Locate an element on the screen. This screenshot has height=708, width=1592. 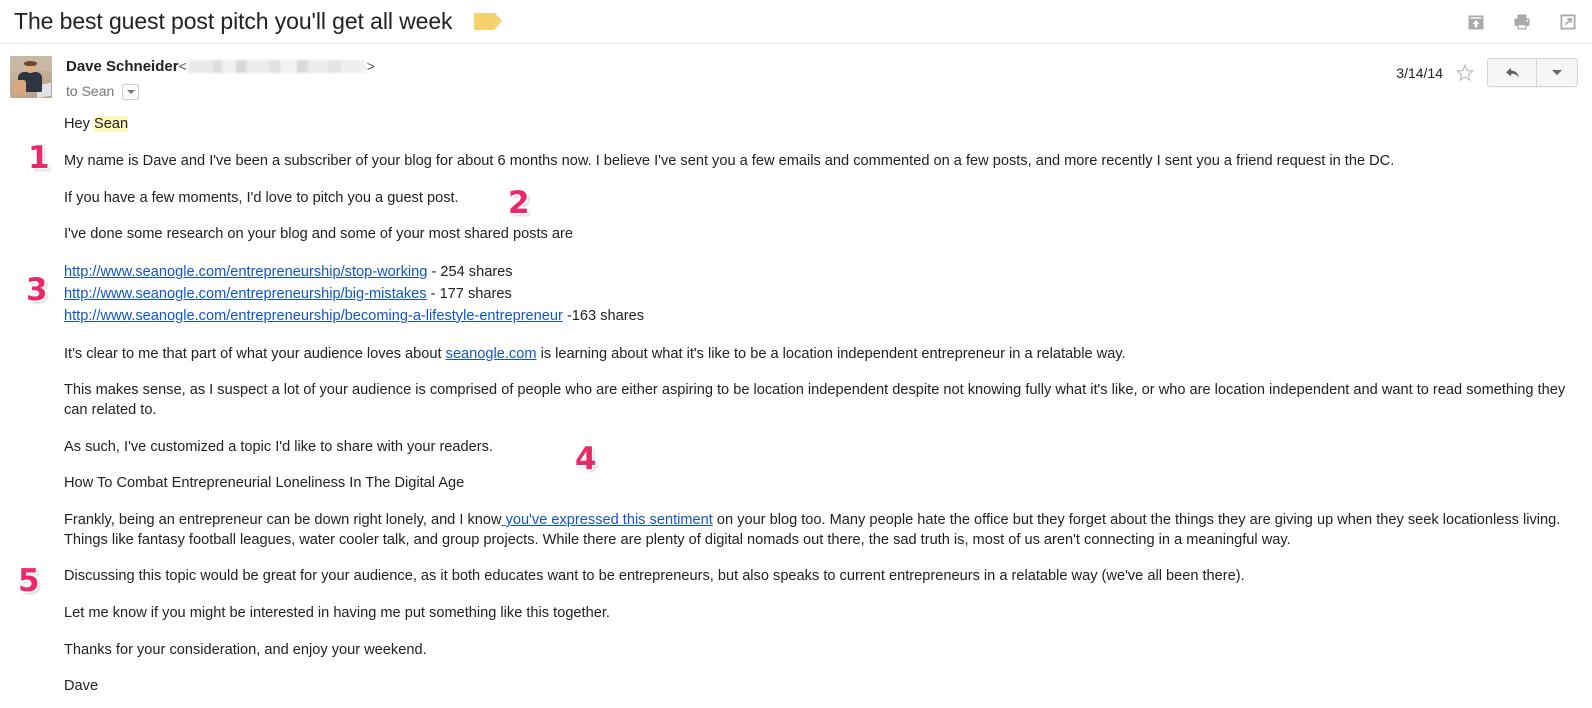
label-tag-icon is located at coordinates (488, 21).